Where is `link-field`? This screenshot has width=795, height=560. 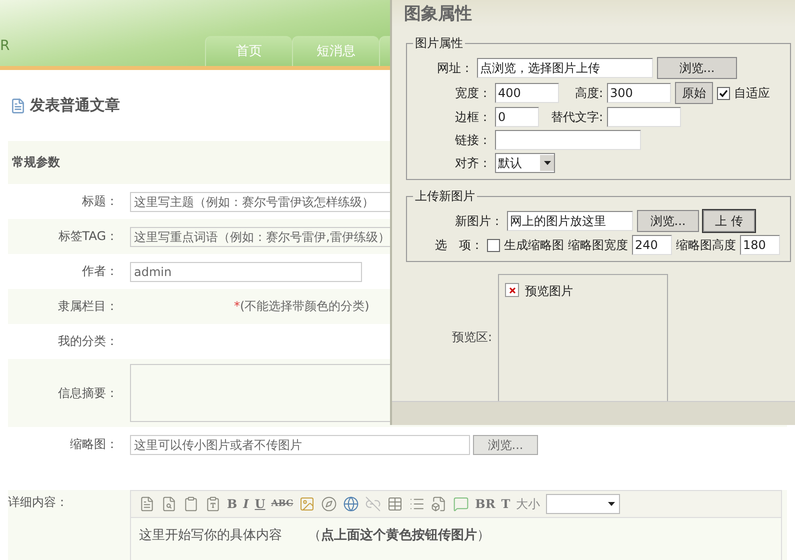 link-field is located at coordinates (568, 140).